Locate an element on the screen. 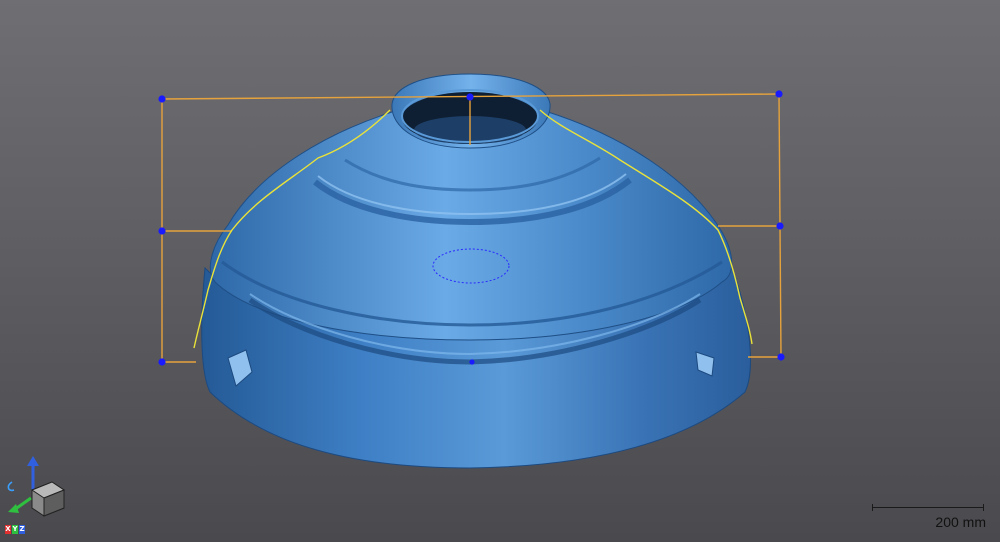  axis-gizmo: X Y Z is located at coordinates (38, 496).